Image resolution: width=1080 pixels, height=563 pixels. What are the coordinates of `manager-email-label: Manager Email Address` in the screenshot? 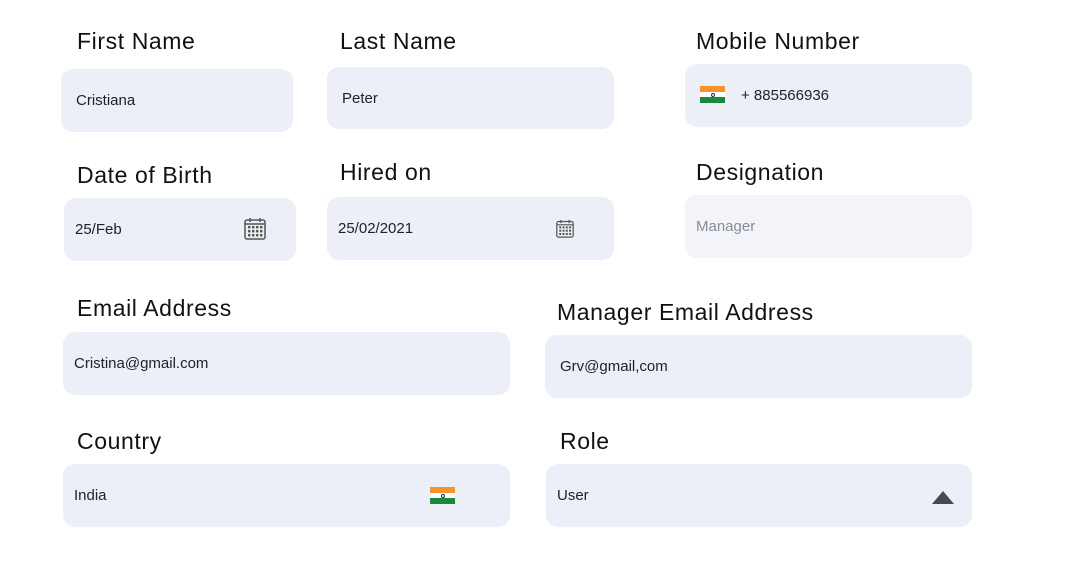 It's located at (685, 312).